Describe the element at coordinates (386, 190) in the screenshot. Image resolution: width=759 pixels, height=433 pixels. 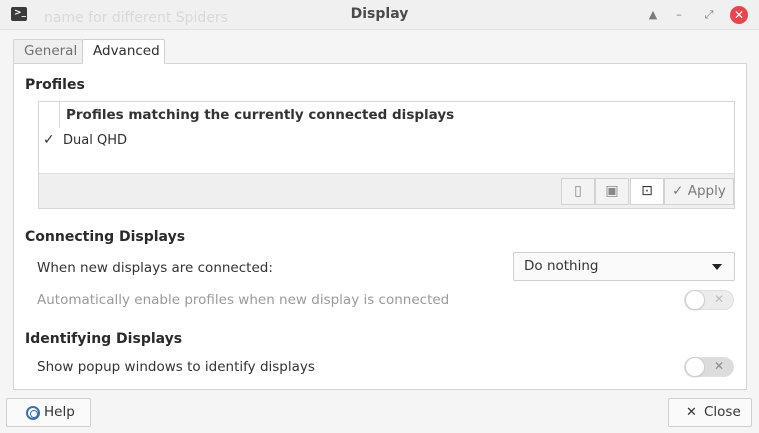
I see `profiles-toolbar: ▯ ▣ ⊡ ✓ Apply` at that location.